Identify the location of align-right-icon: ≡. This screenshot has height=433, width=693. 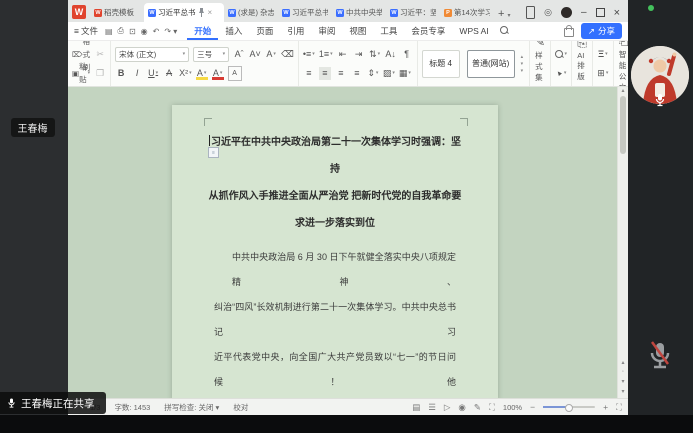
(341, 73).